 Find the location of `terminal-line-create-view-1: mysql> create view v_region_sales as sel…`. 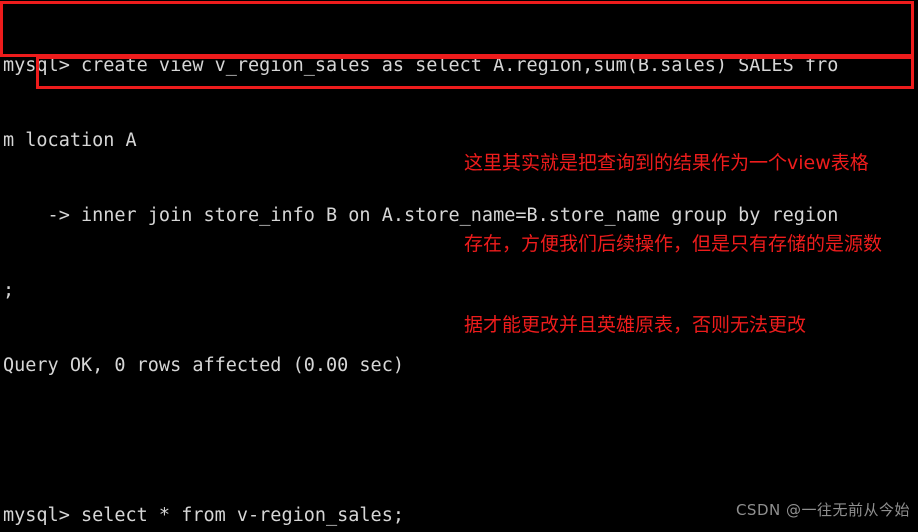

terminal-line-create-view-1: mysql> create view v_region_sales as sel… is located at coordinates (421, 65).